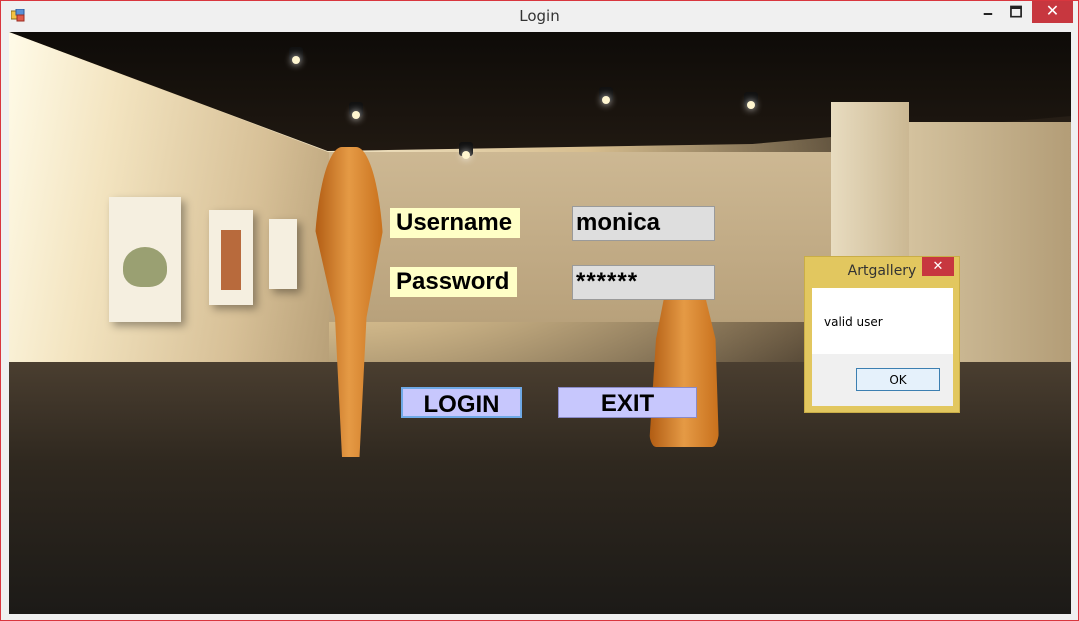  What do you see at coordinates (1016, 12) in the screenshot?
I see `maximize-button: 🗖` at bounding box center [1016, 12].